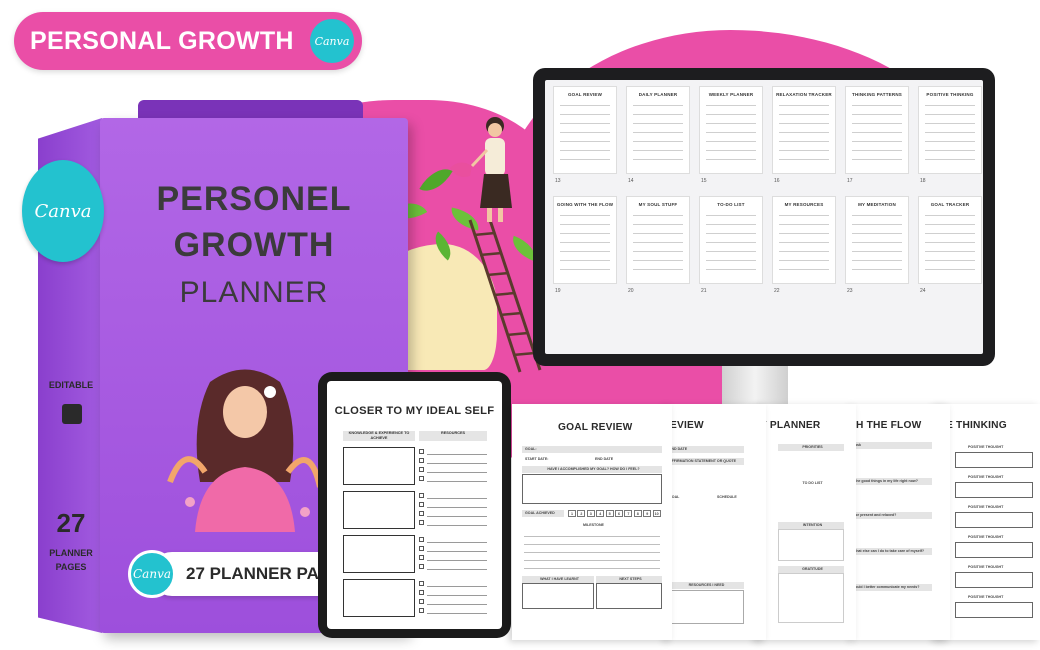 The width and height of the screenshot is (1040, 650). What do you see at coordinates (572, 513) in the screenshot?
I see `scale-cell: 1` at bounding box center [572, 513].